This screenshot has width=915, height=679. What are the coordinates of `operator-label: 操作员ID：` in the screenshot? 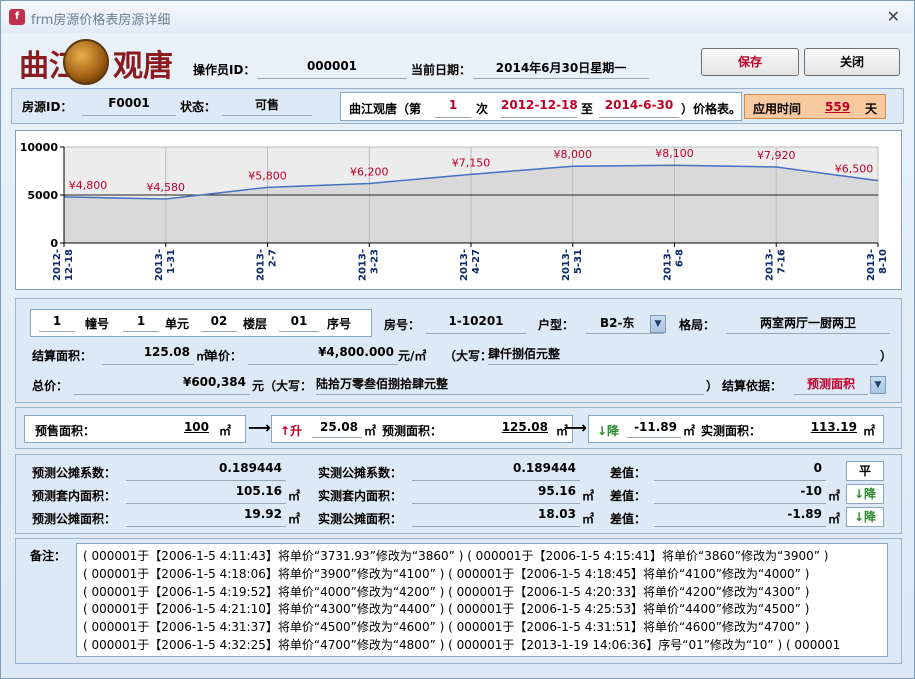 It's located at (224, 70).